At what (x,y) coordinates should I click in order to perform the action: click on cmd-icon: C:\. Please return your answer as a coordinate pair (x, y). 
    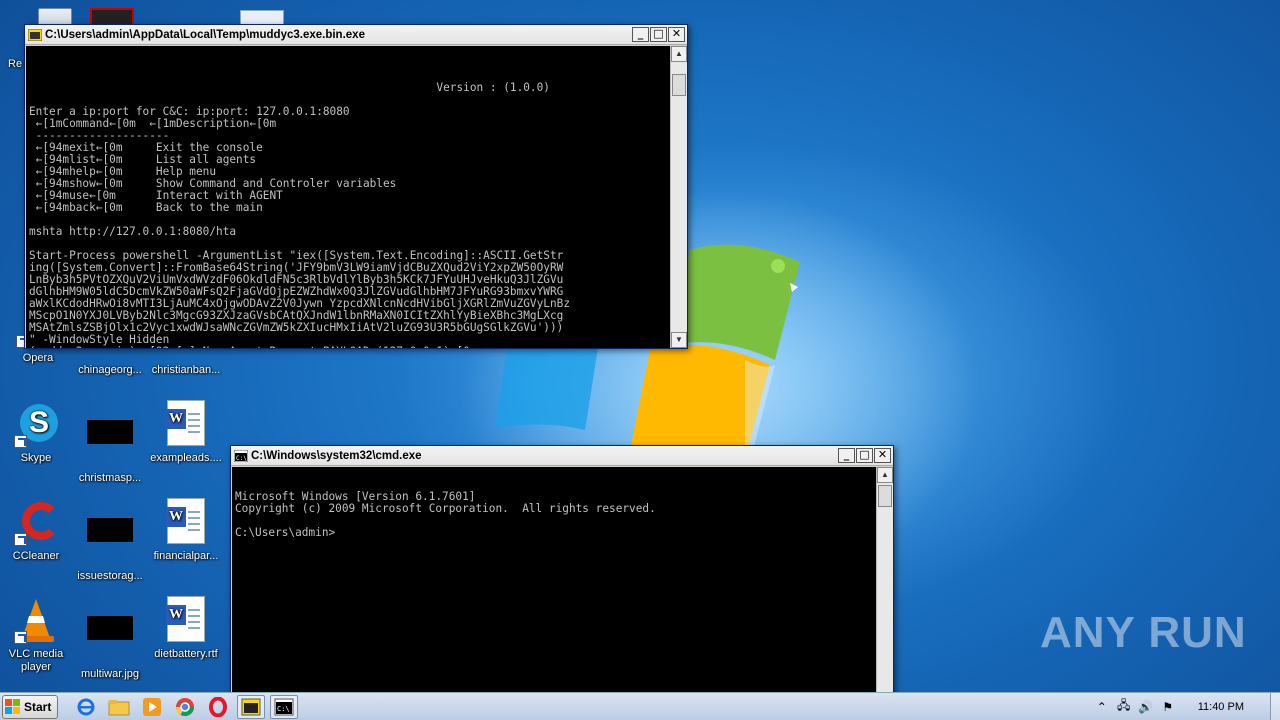
    Looking at the image, I should click on (284, 706).